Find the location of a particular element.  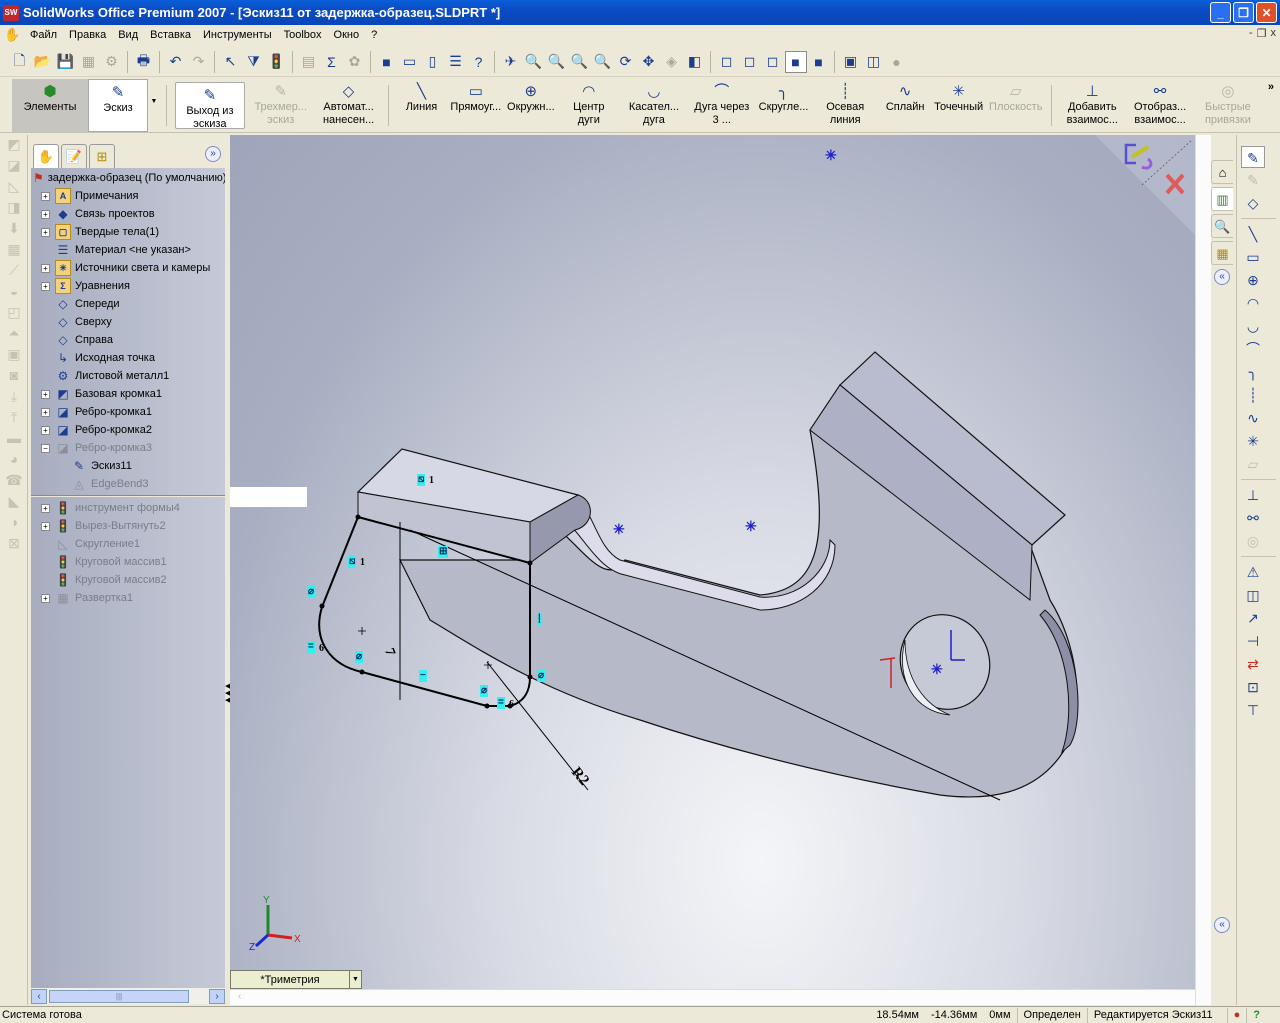

tree-item: ◇ Сверху is located at coordinates (128, 322).